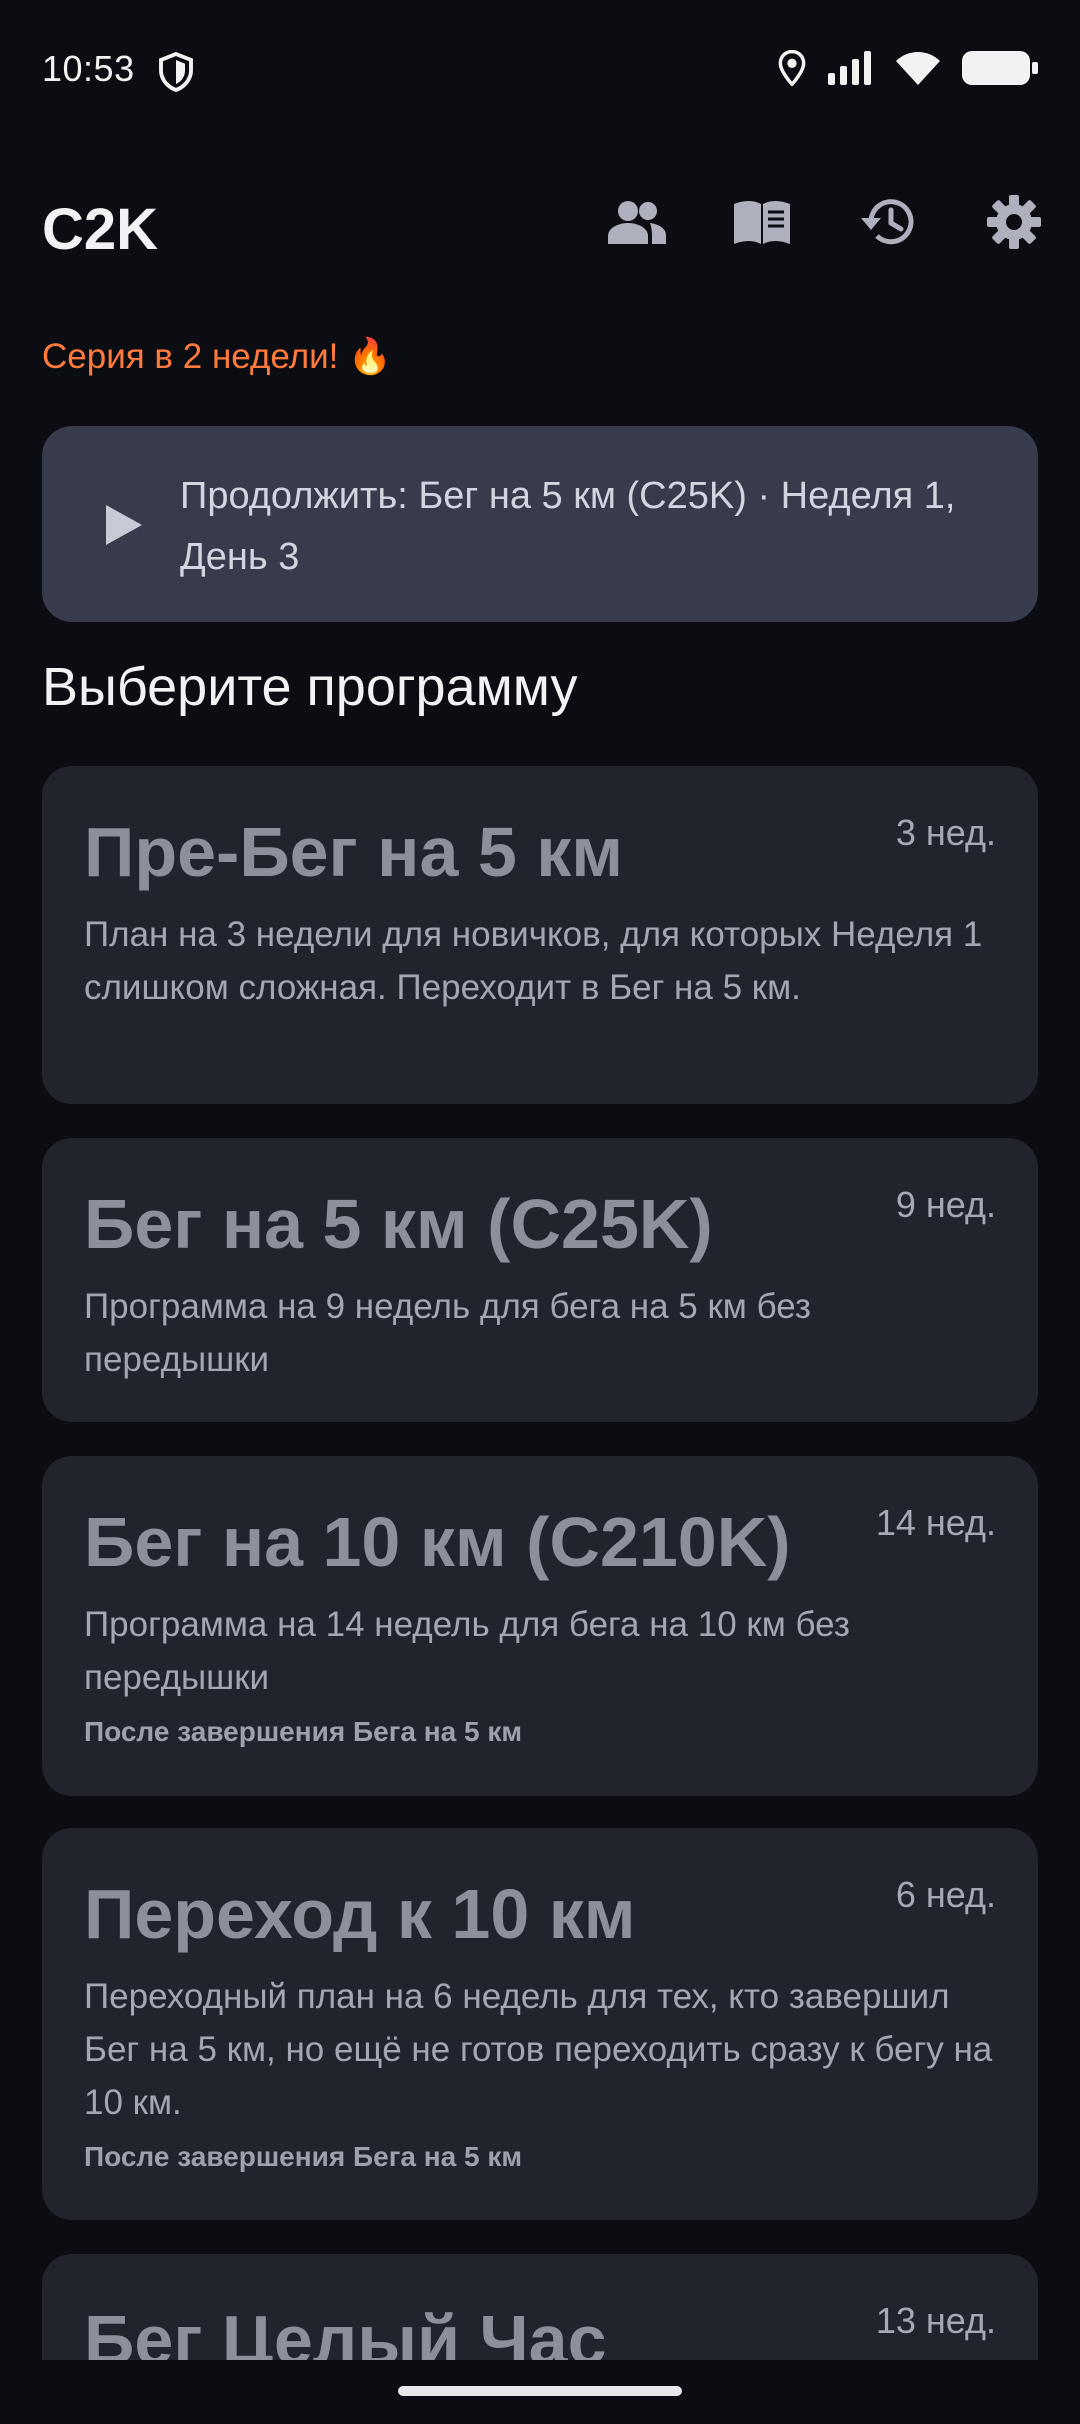 This screenshot has width=1080, height=2424. Describe the element at coordinates (354, 852) in the screenshot. I see `program-title: Пре-Бег на 5 км` at that location.